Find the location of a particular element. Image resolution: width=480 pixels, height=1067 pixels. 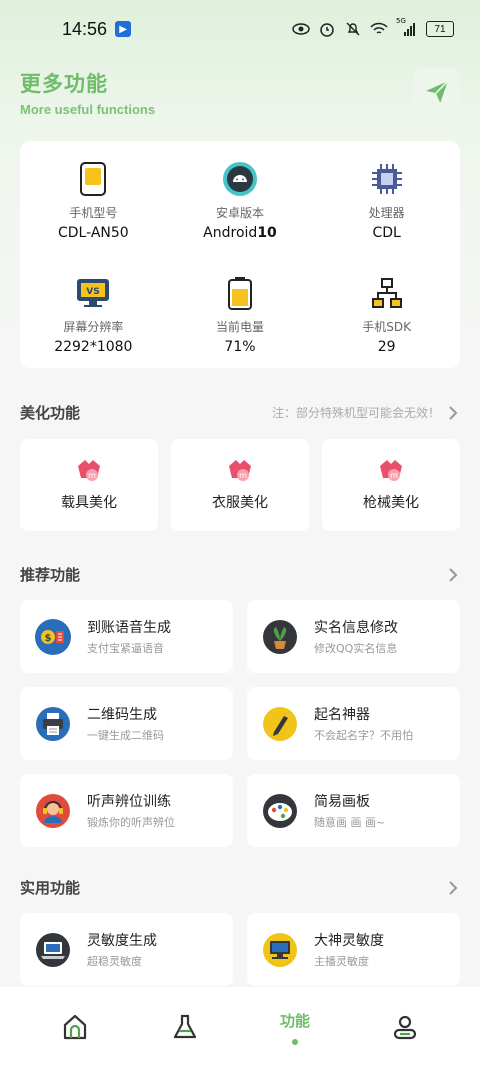

status-time: 14:56 is located at coordinates (85, 28).